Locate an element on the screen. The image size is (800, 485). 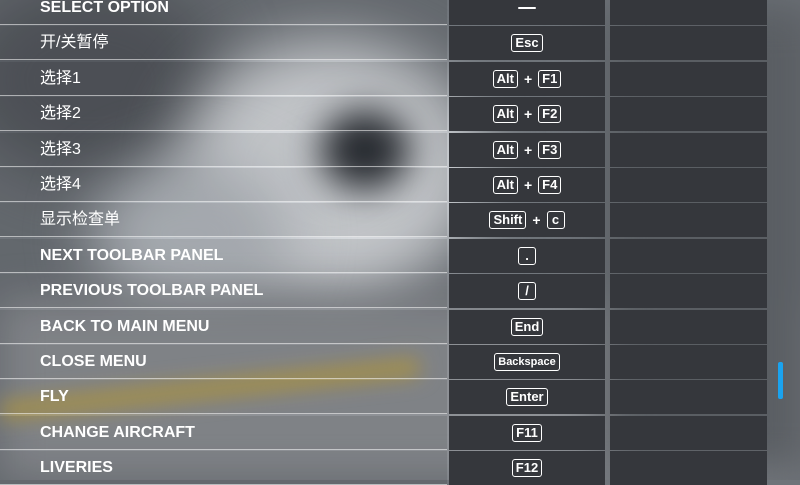
action-label: FLY is located at coordinates (223, 397).